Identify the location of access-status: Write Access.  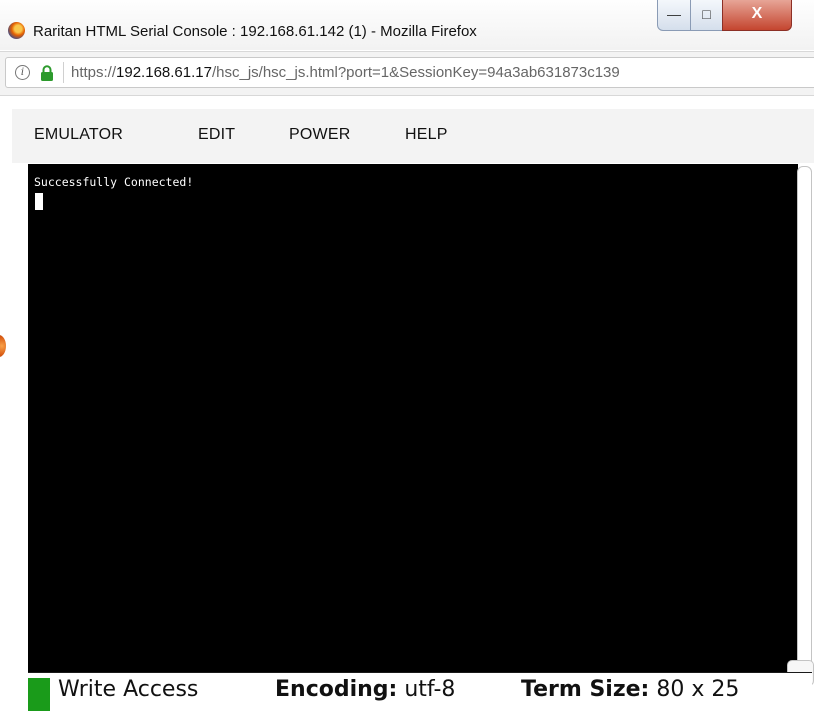
(128, 689).